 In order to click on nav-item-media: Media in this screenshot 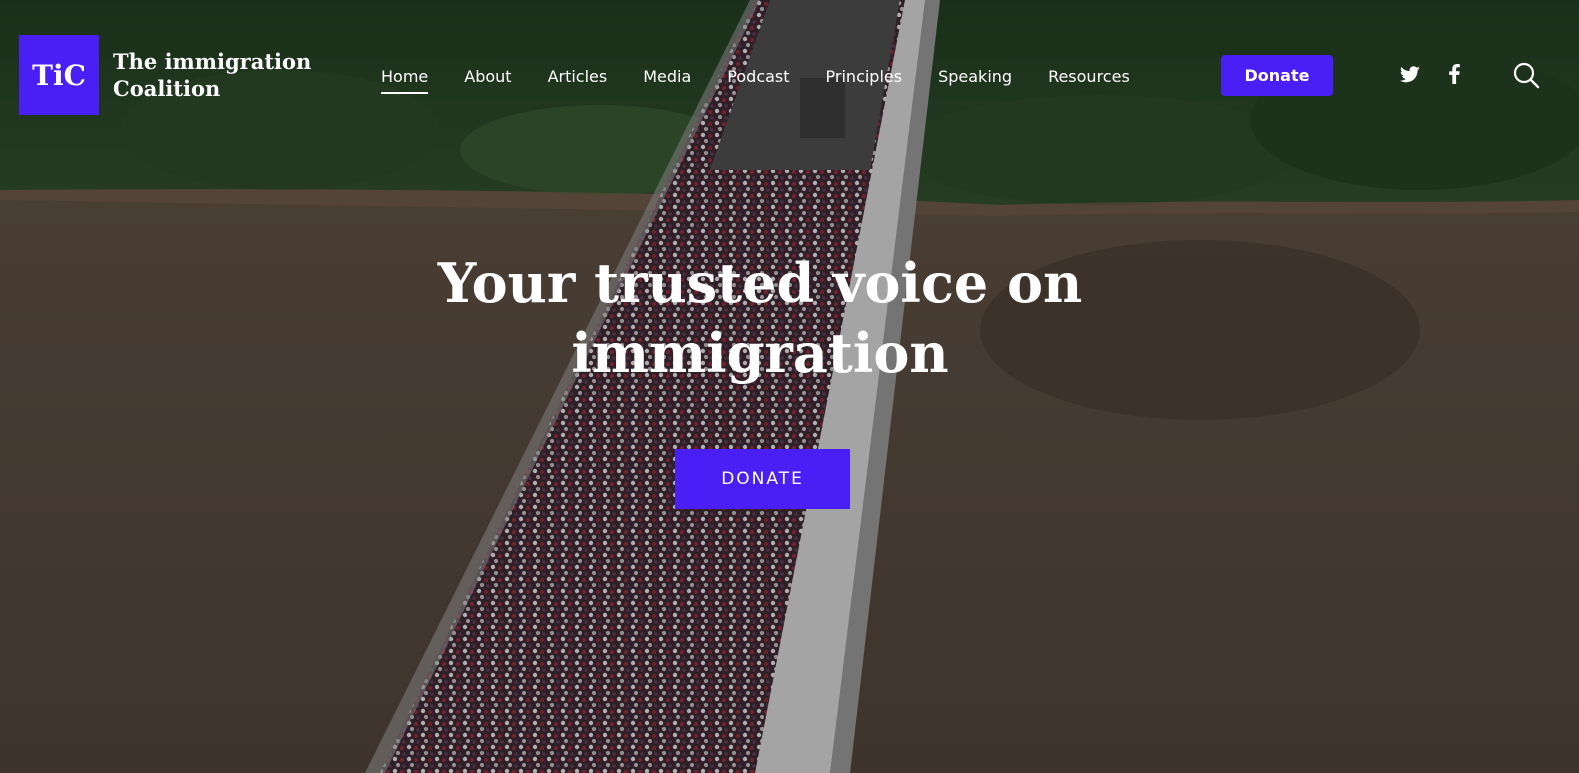, I will do `click(667, 76)`.